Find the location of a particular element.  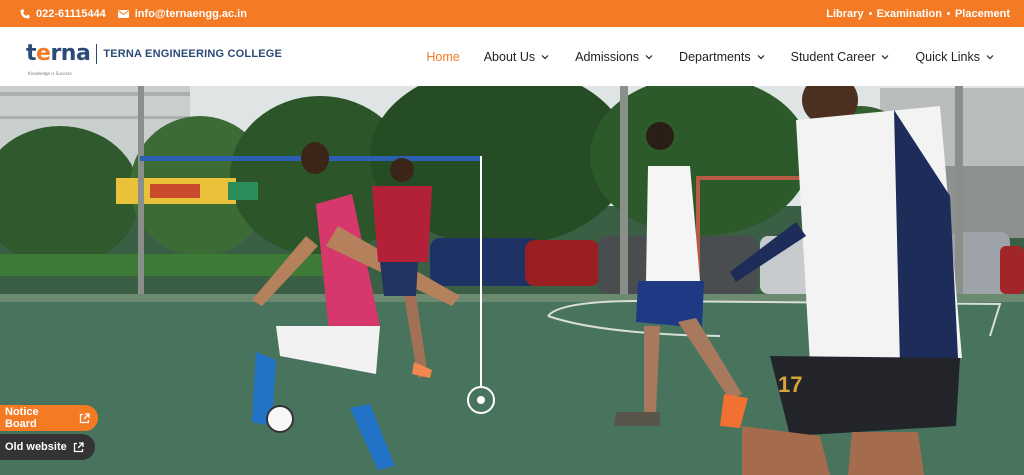

library-link: Library is located at coordinates (844, 14).